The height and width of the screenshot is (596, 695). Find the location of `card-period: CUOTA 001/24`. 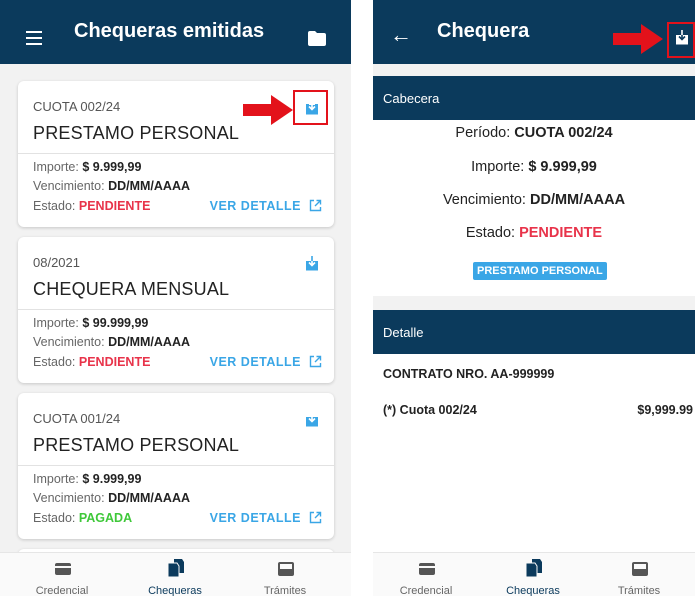

card-period: CUOTA 001/24 is located at coordinates (77, 418).